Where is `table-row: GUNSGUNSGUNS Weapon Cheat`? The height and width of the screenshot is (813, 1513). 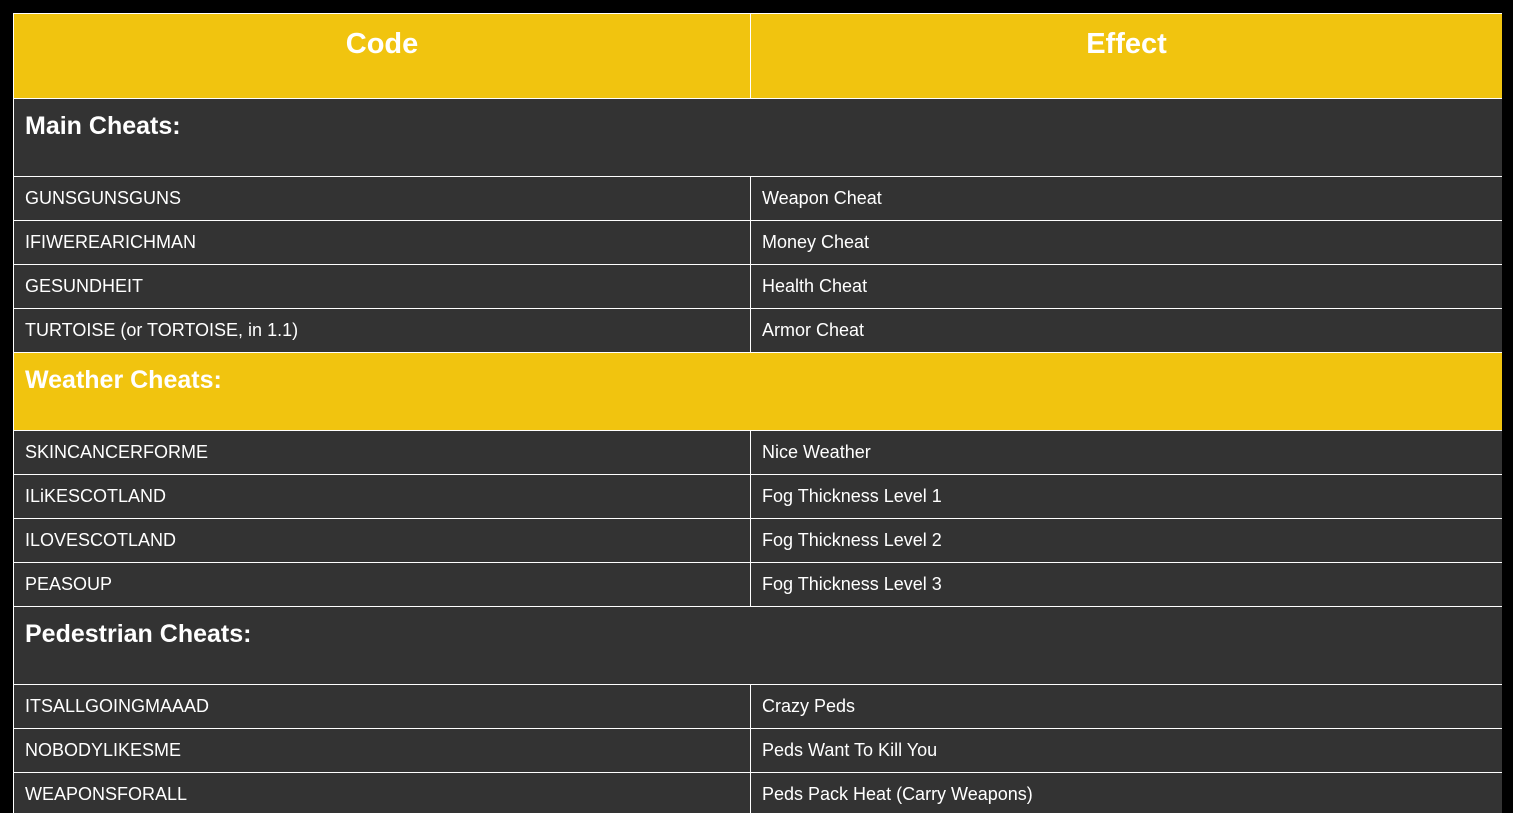
table-row: GUNSGUNSGUNS Weapon Cheat is located at coordinates (758, 199).